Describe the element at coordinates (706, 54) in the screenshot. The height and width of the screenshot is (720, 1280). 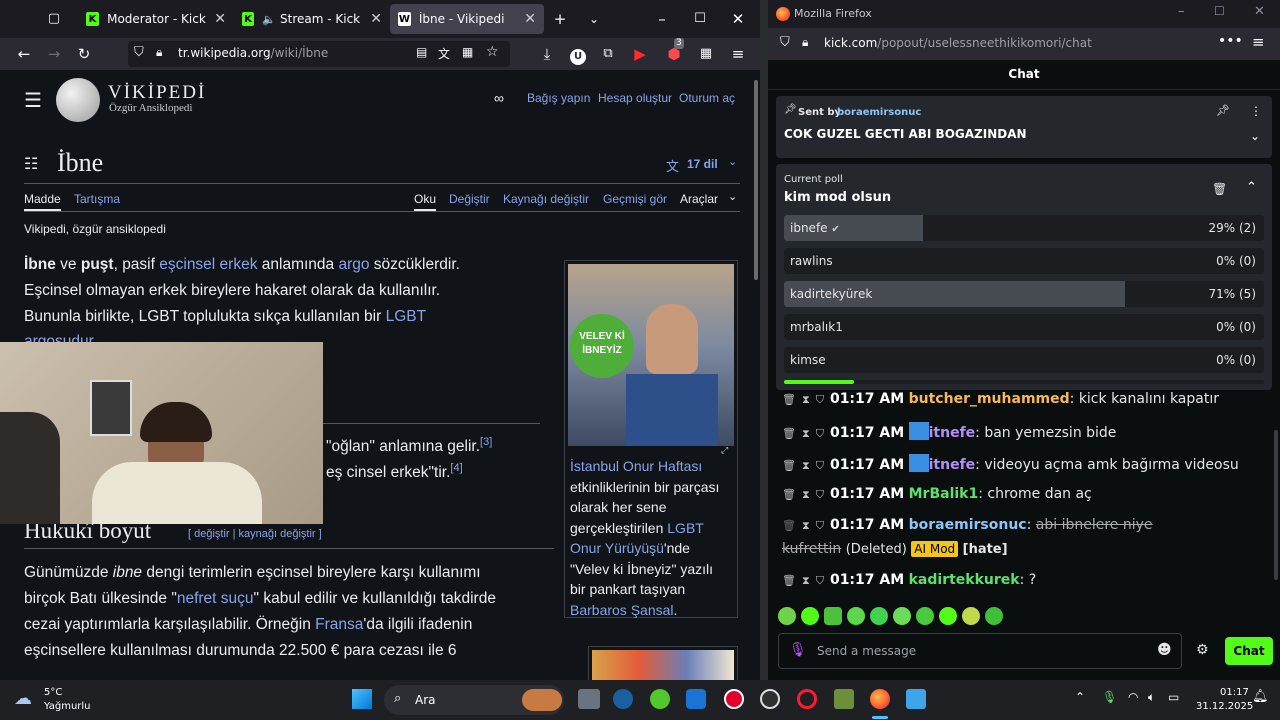
I see `apps-icon: ▦` at that location.